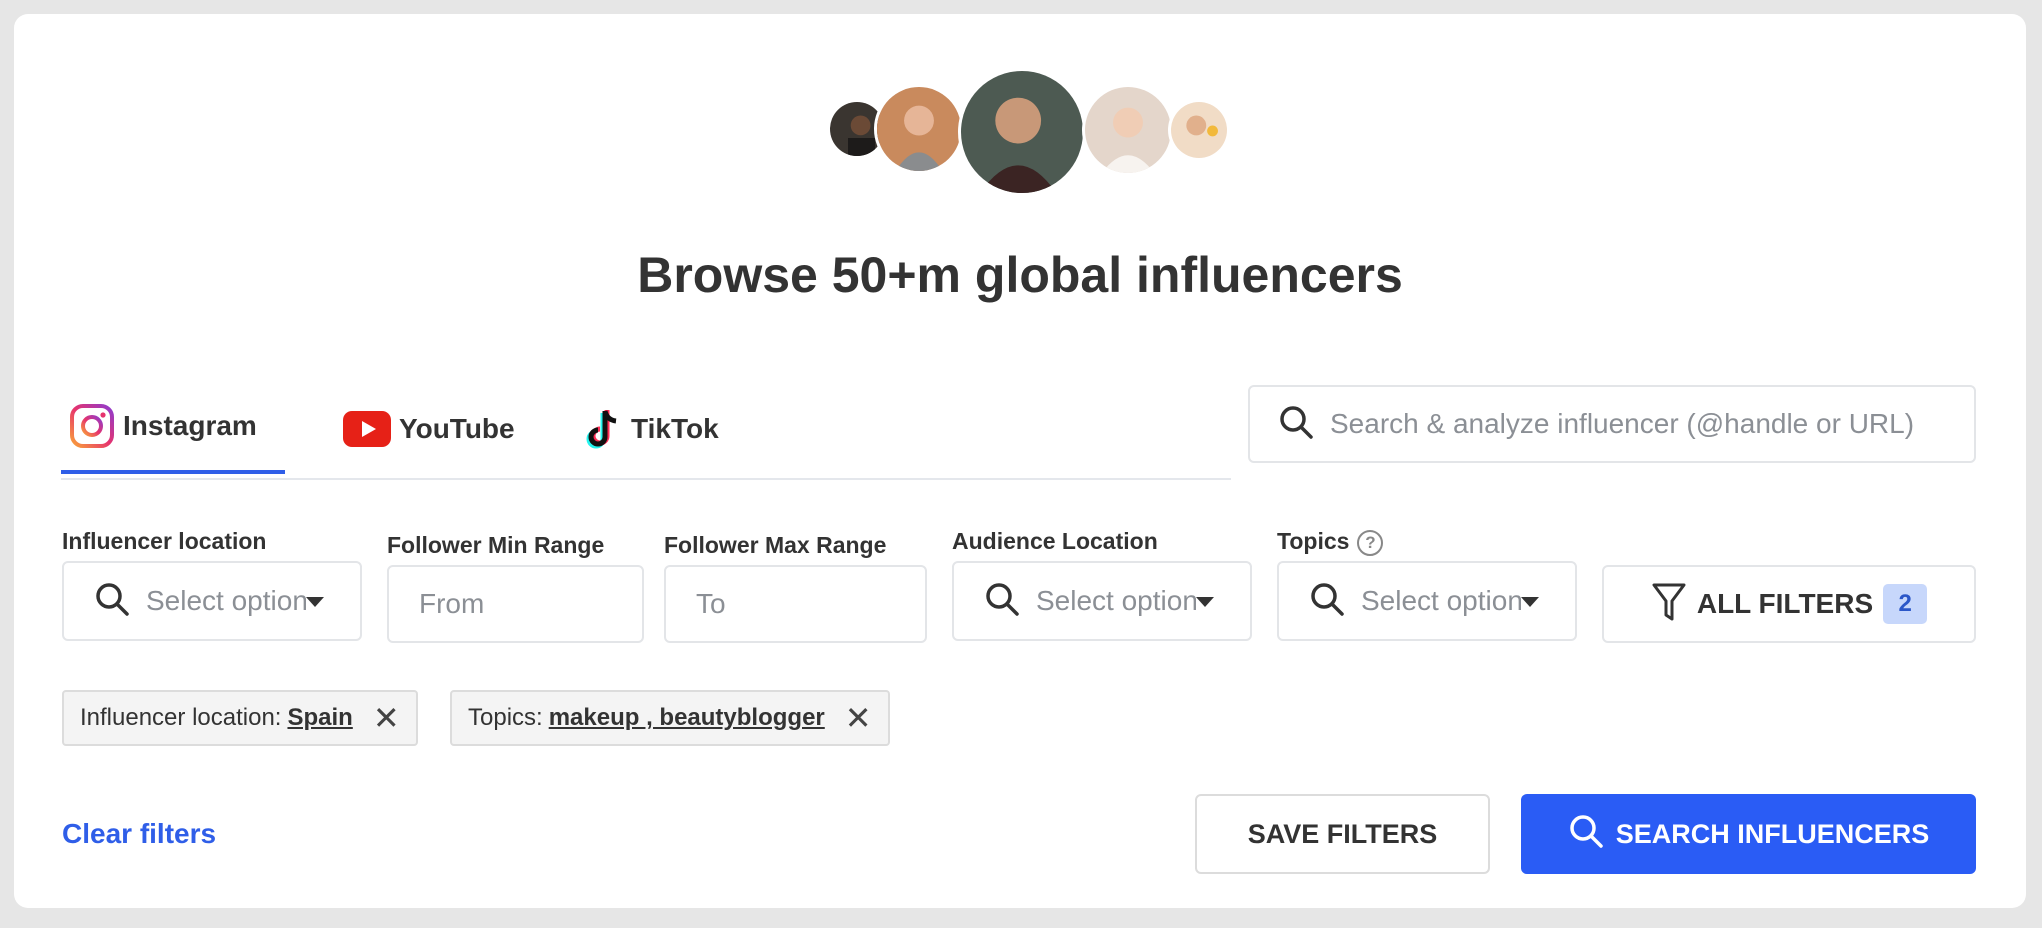 This screenshot has width=2042, height=928. What do you see at coordinates (139, 834) in the screenshot?
I see `clear-filters-link: Clear filters` at bounding box center [139, 834].